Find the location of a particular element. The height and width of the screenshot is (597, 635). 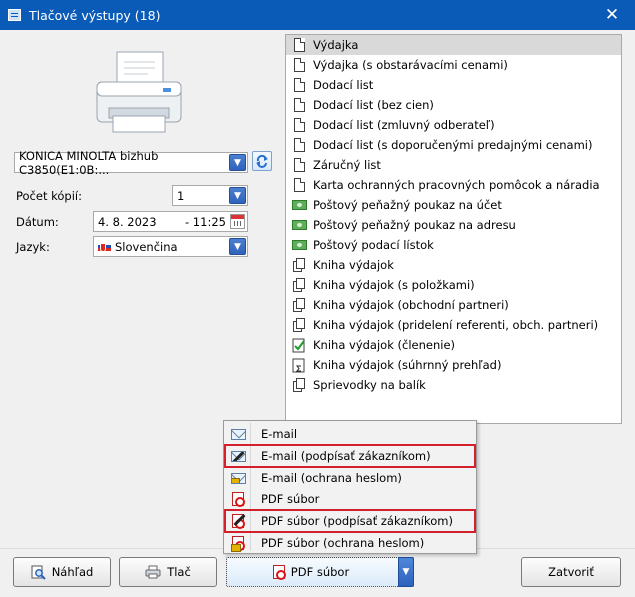

report-item-label: Dodací list is located at coordinates (343, 85).